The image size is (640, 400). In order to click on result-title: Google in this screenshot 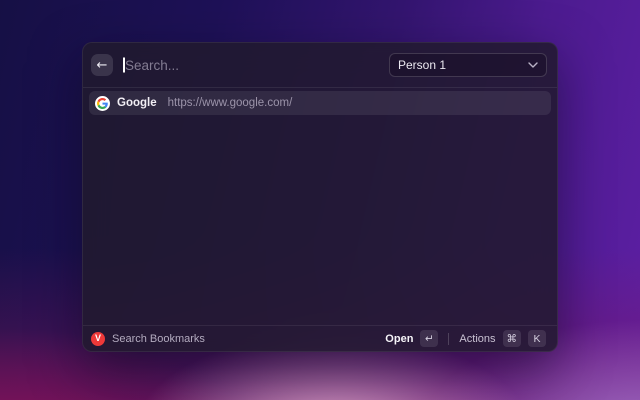, I will do `click(137, 103)`.